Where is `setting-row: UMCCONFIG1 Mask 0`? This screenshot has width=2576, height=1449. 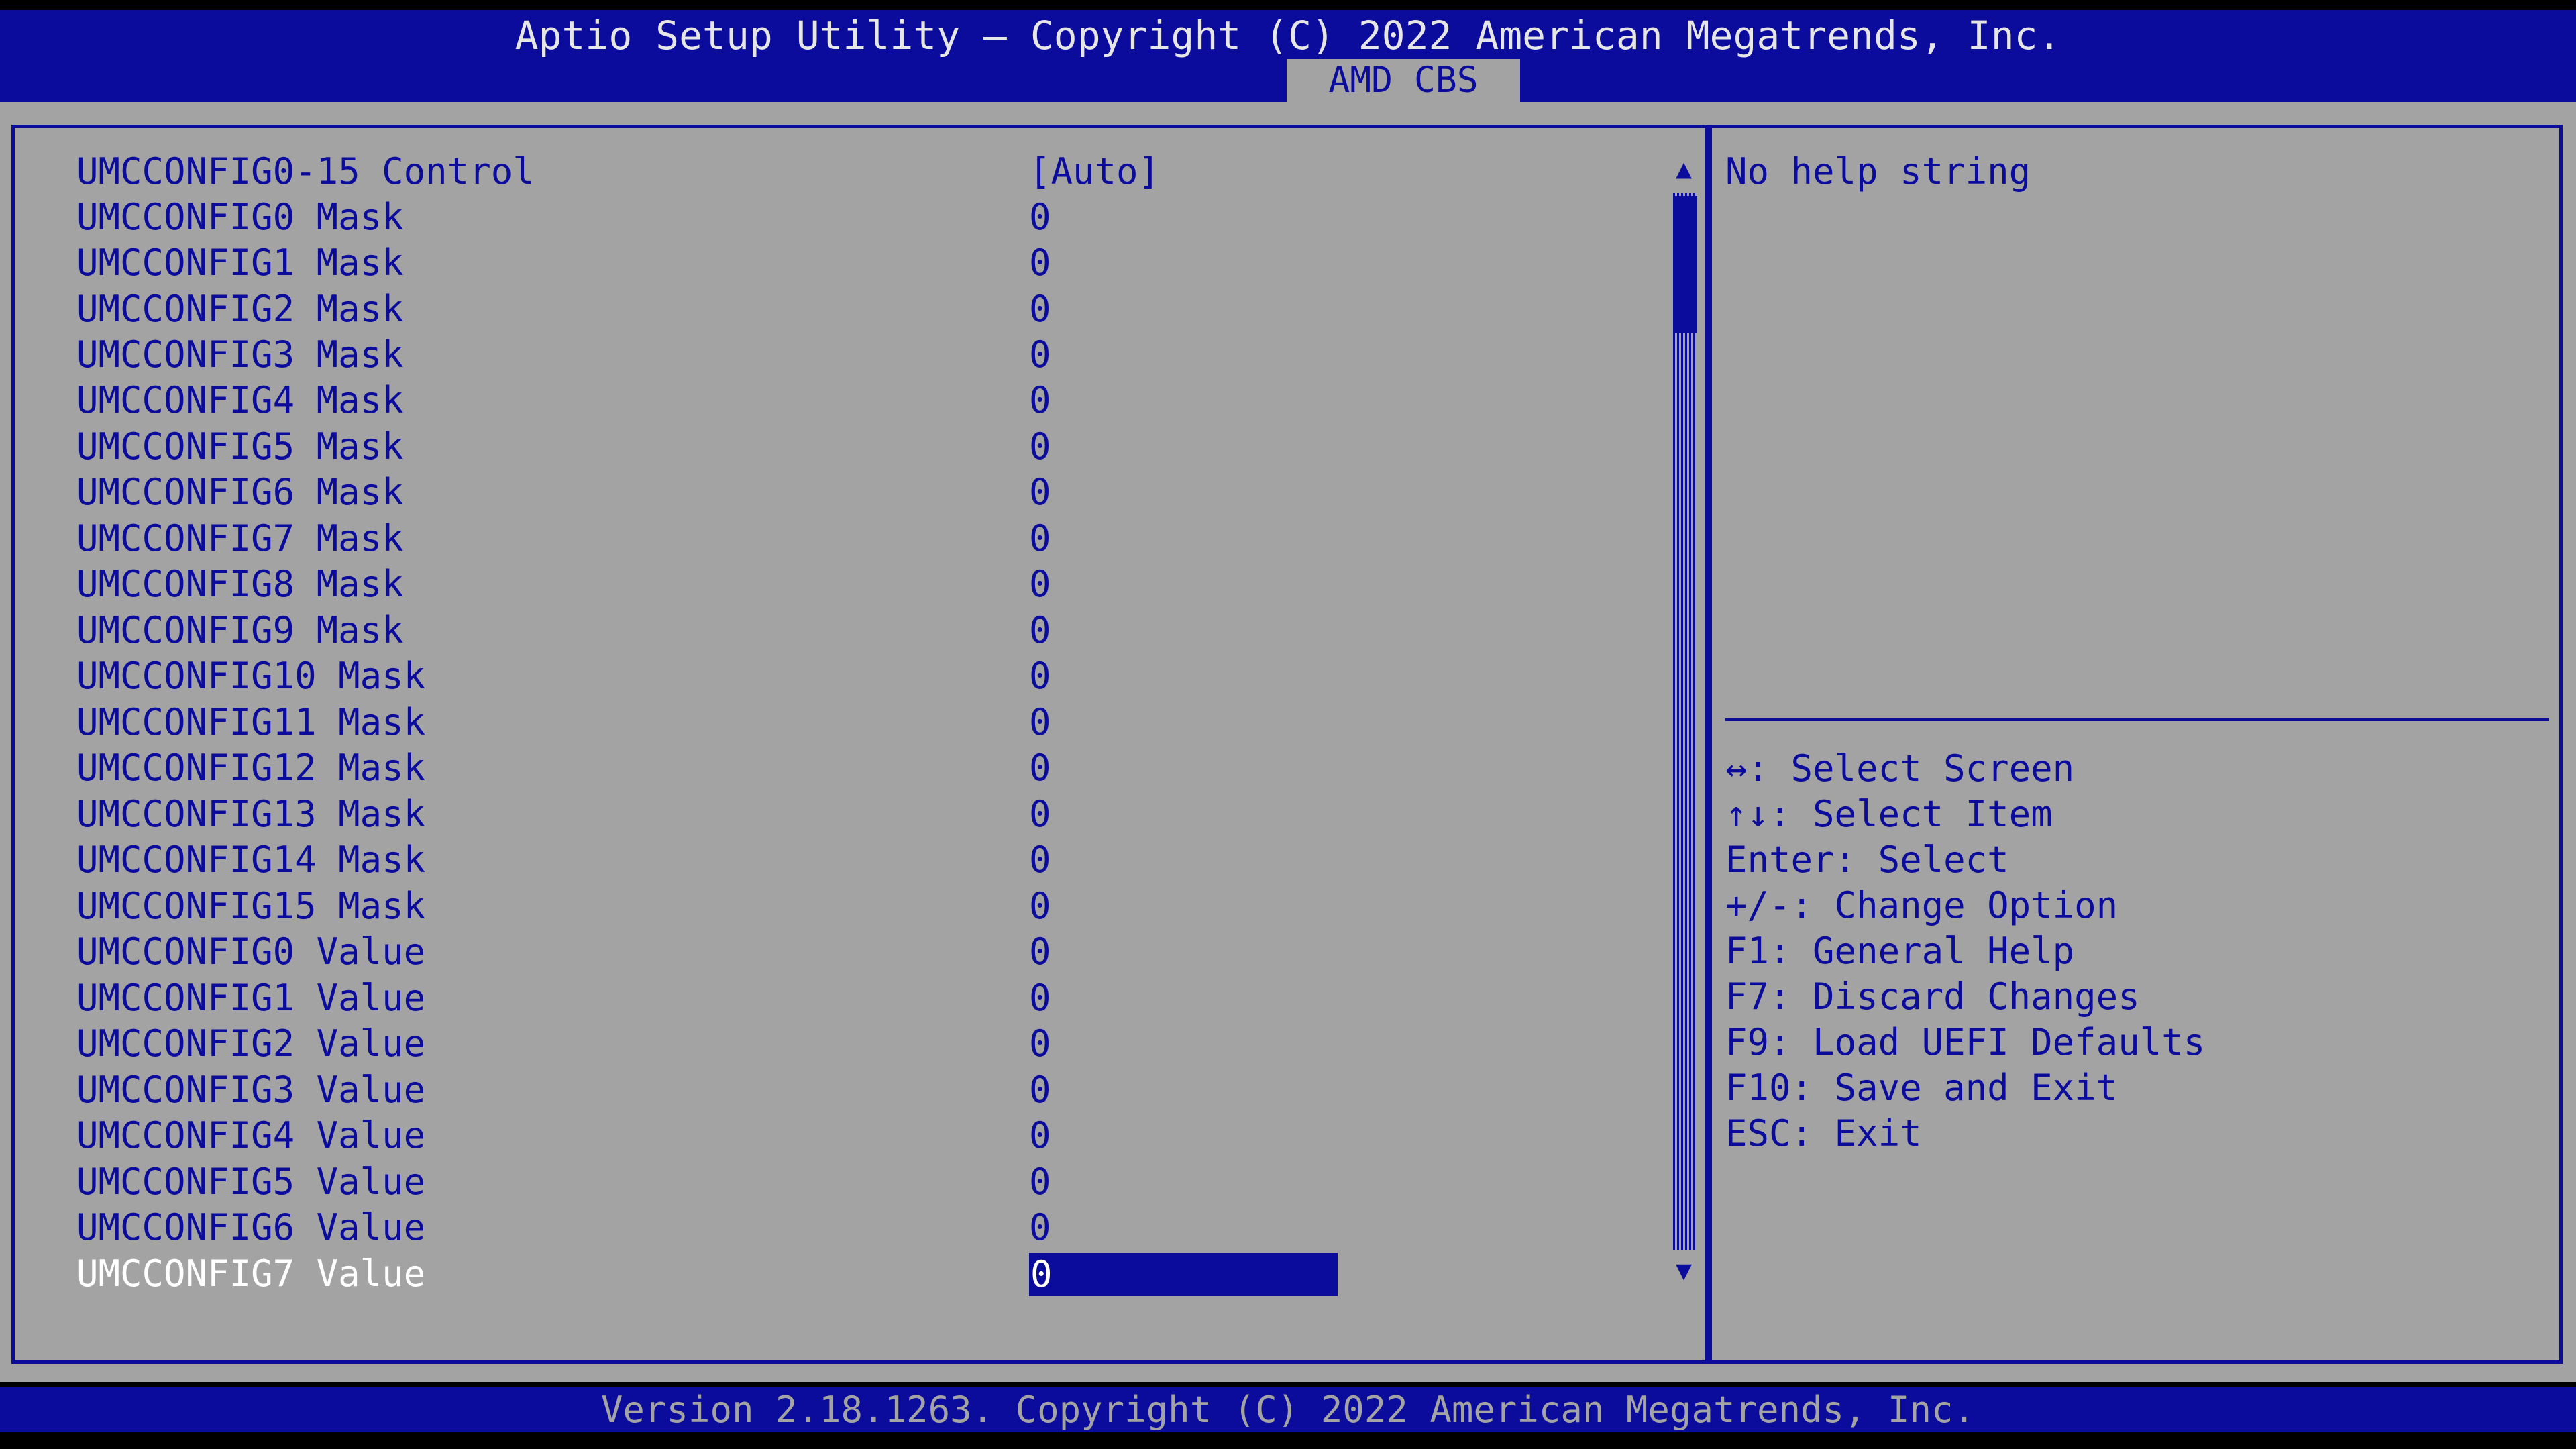
setting-row: UMCCONFIG1 Mask 0 is located at coordinates (707, 263).